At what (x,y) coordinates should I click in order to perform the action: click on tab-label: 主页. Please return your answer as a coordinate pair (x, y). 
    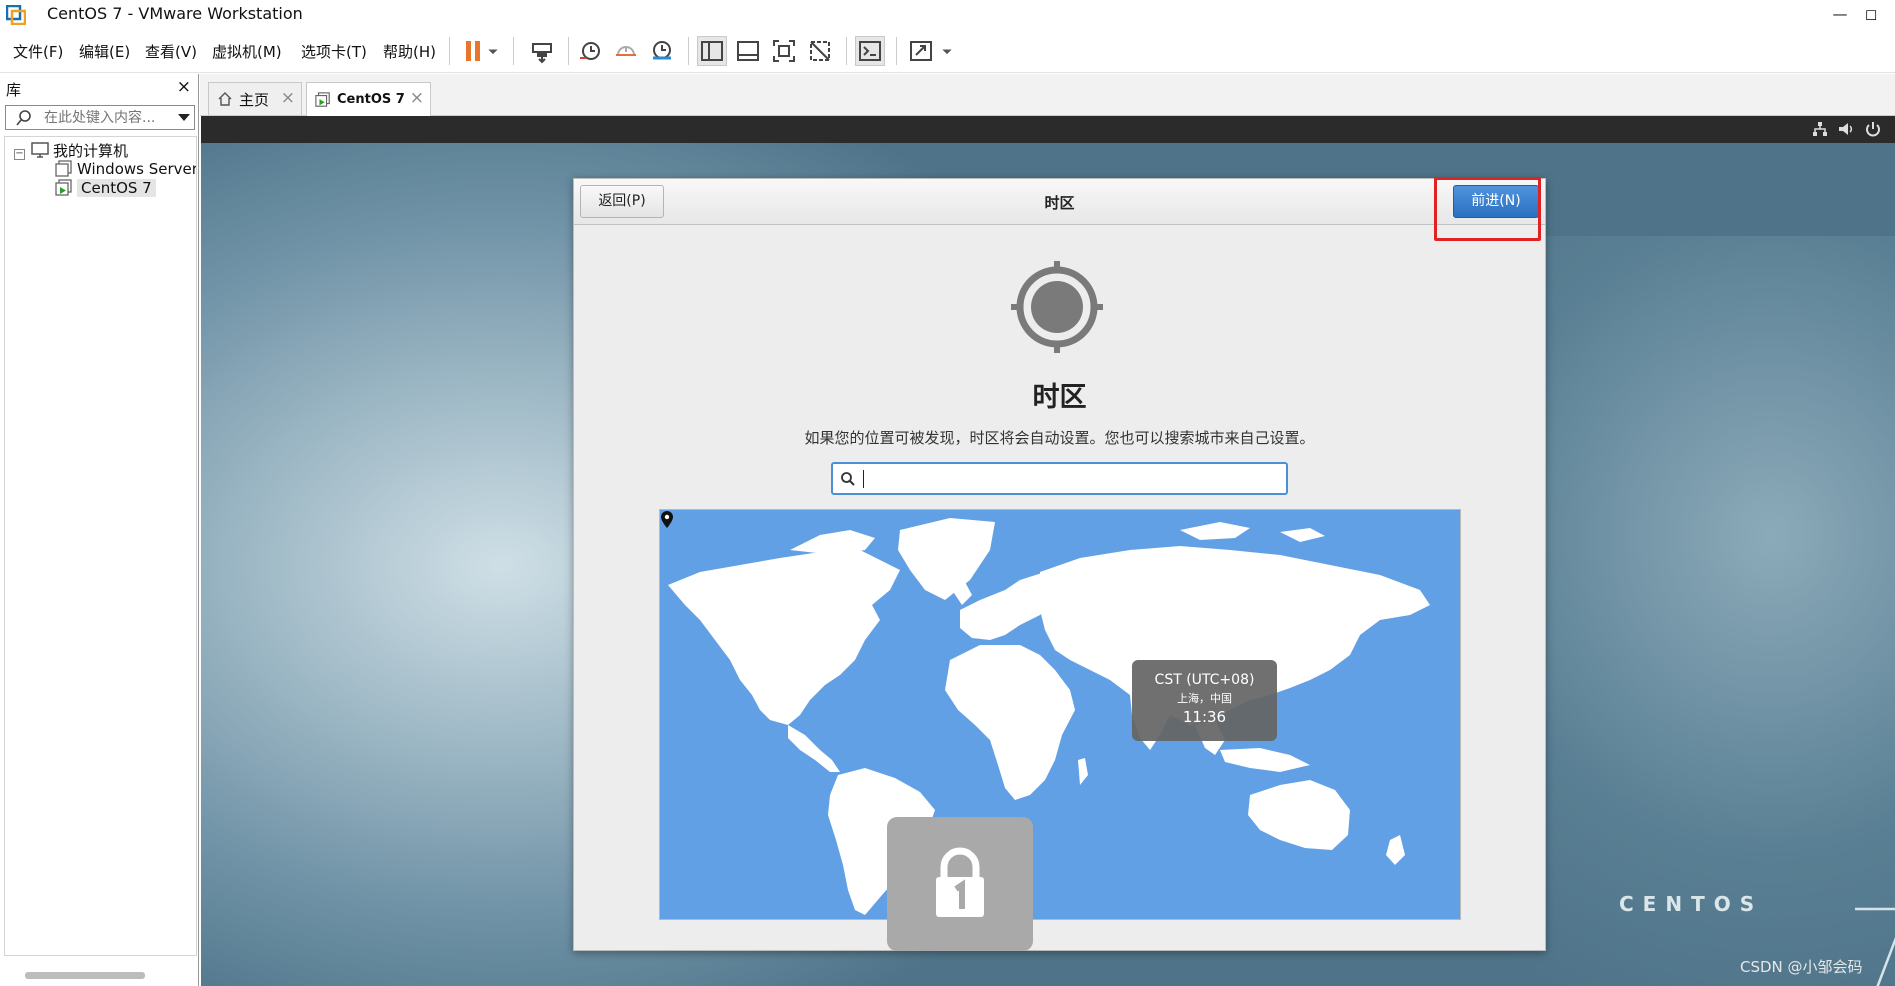
    Looking at the image, I should click on (254, 99).